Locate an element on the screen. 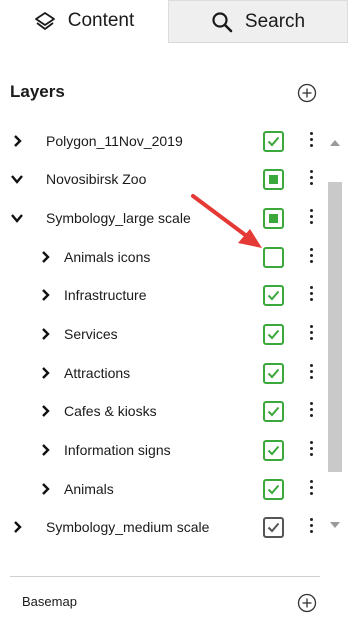  layer-label: Attractions is located at coordinates (97, 373).